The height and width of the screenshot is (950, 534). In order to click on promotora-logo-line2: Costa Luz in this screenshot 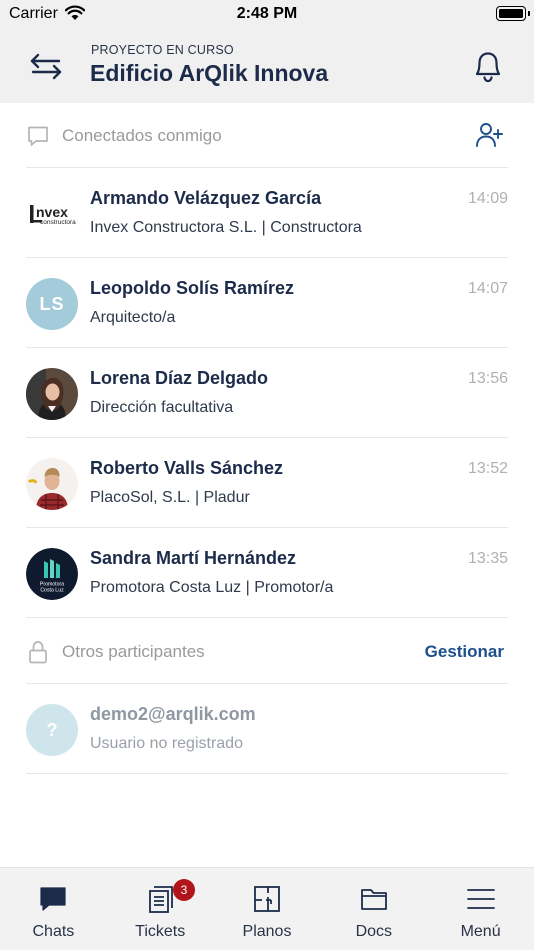, I will do `click(52, 591)`.